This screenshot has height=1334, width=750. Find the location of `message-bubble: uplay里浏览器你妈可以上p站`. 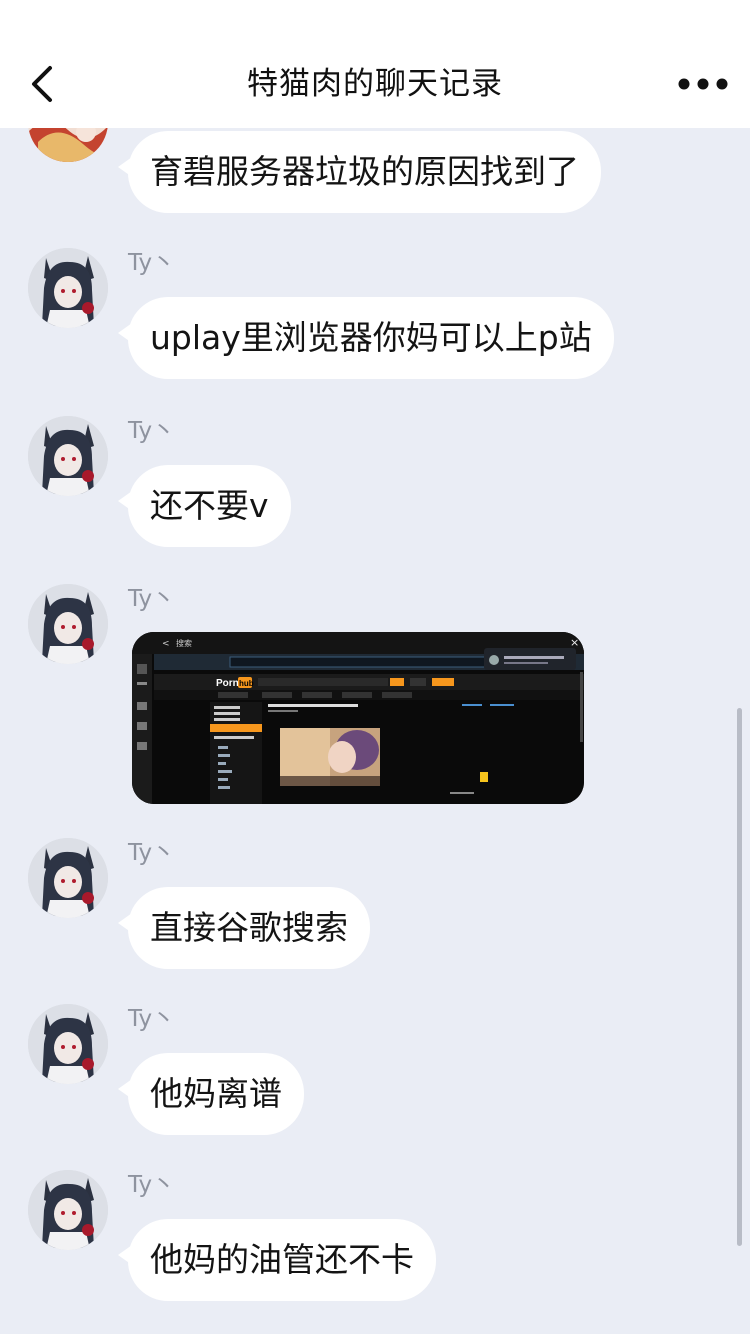

message-bubble: uplay里浏览器你妈可以上p站 is located at coordinates (366, 338).